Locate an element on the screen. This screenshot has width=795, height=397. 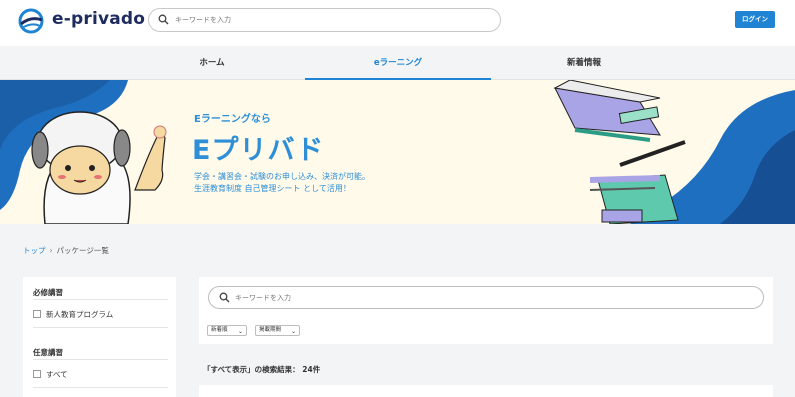
main-nav: ホーム eラーニング 新着情報 is located at coordinates (397, 63).